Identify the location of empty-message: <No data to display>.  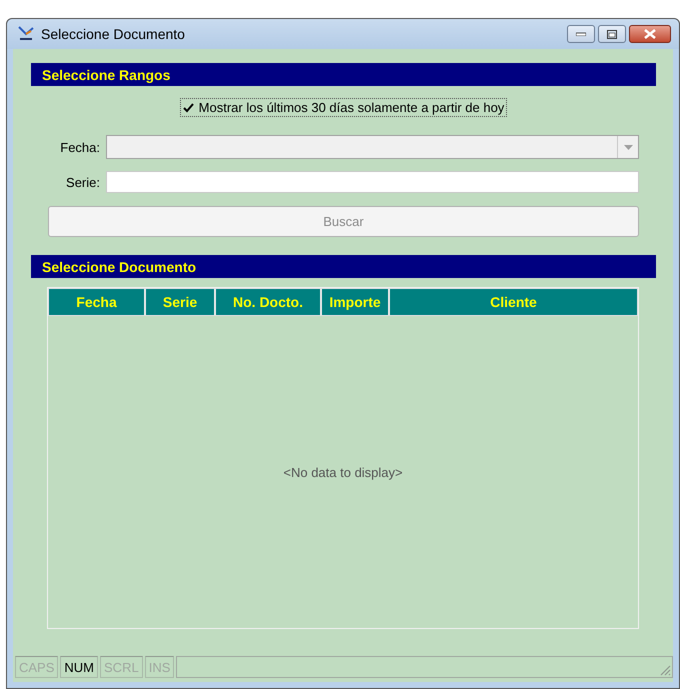
(343, 472).